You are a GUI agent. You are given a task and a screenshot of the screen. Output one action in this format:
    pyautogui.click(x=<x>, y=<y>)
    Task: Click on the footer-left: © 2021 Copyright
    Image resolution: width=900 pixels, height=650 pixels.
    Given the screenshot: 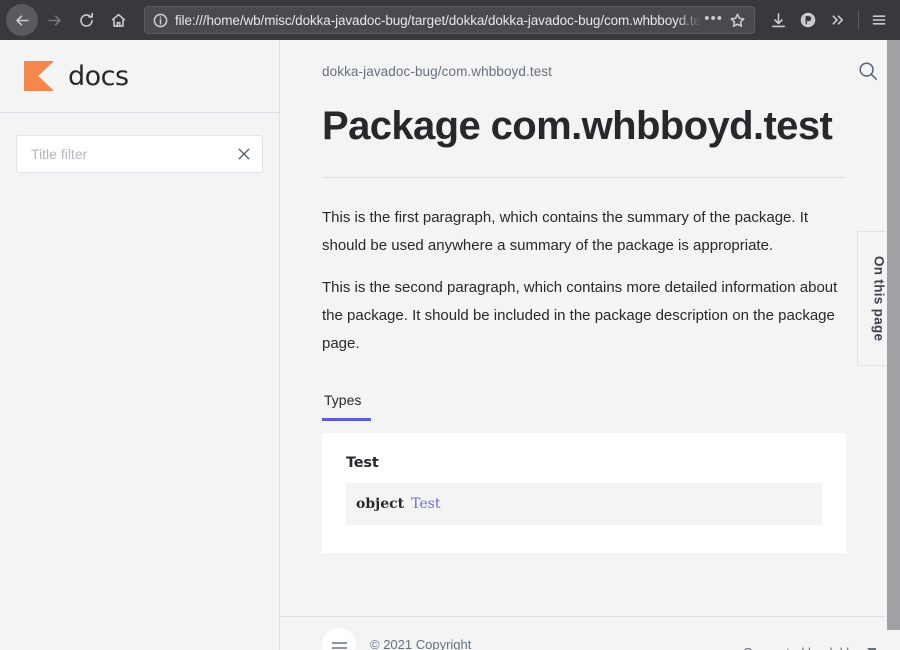 What is the action you would take?
    pyautogui.click(x=396, y=639)
    